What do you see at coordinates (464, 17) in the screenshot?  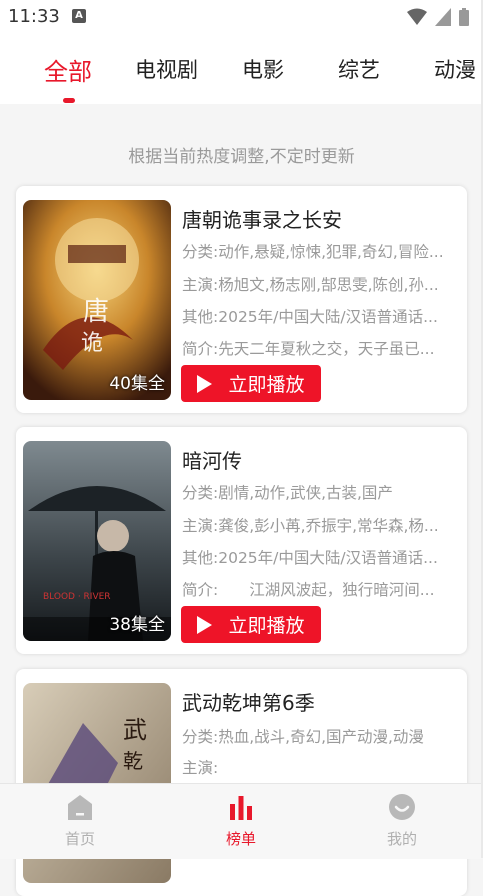 I see `battery-icon` at bounding box center [464, 17].